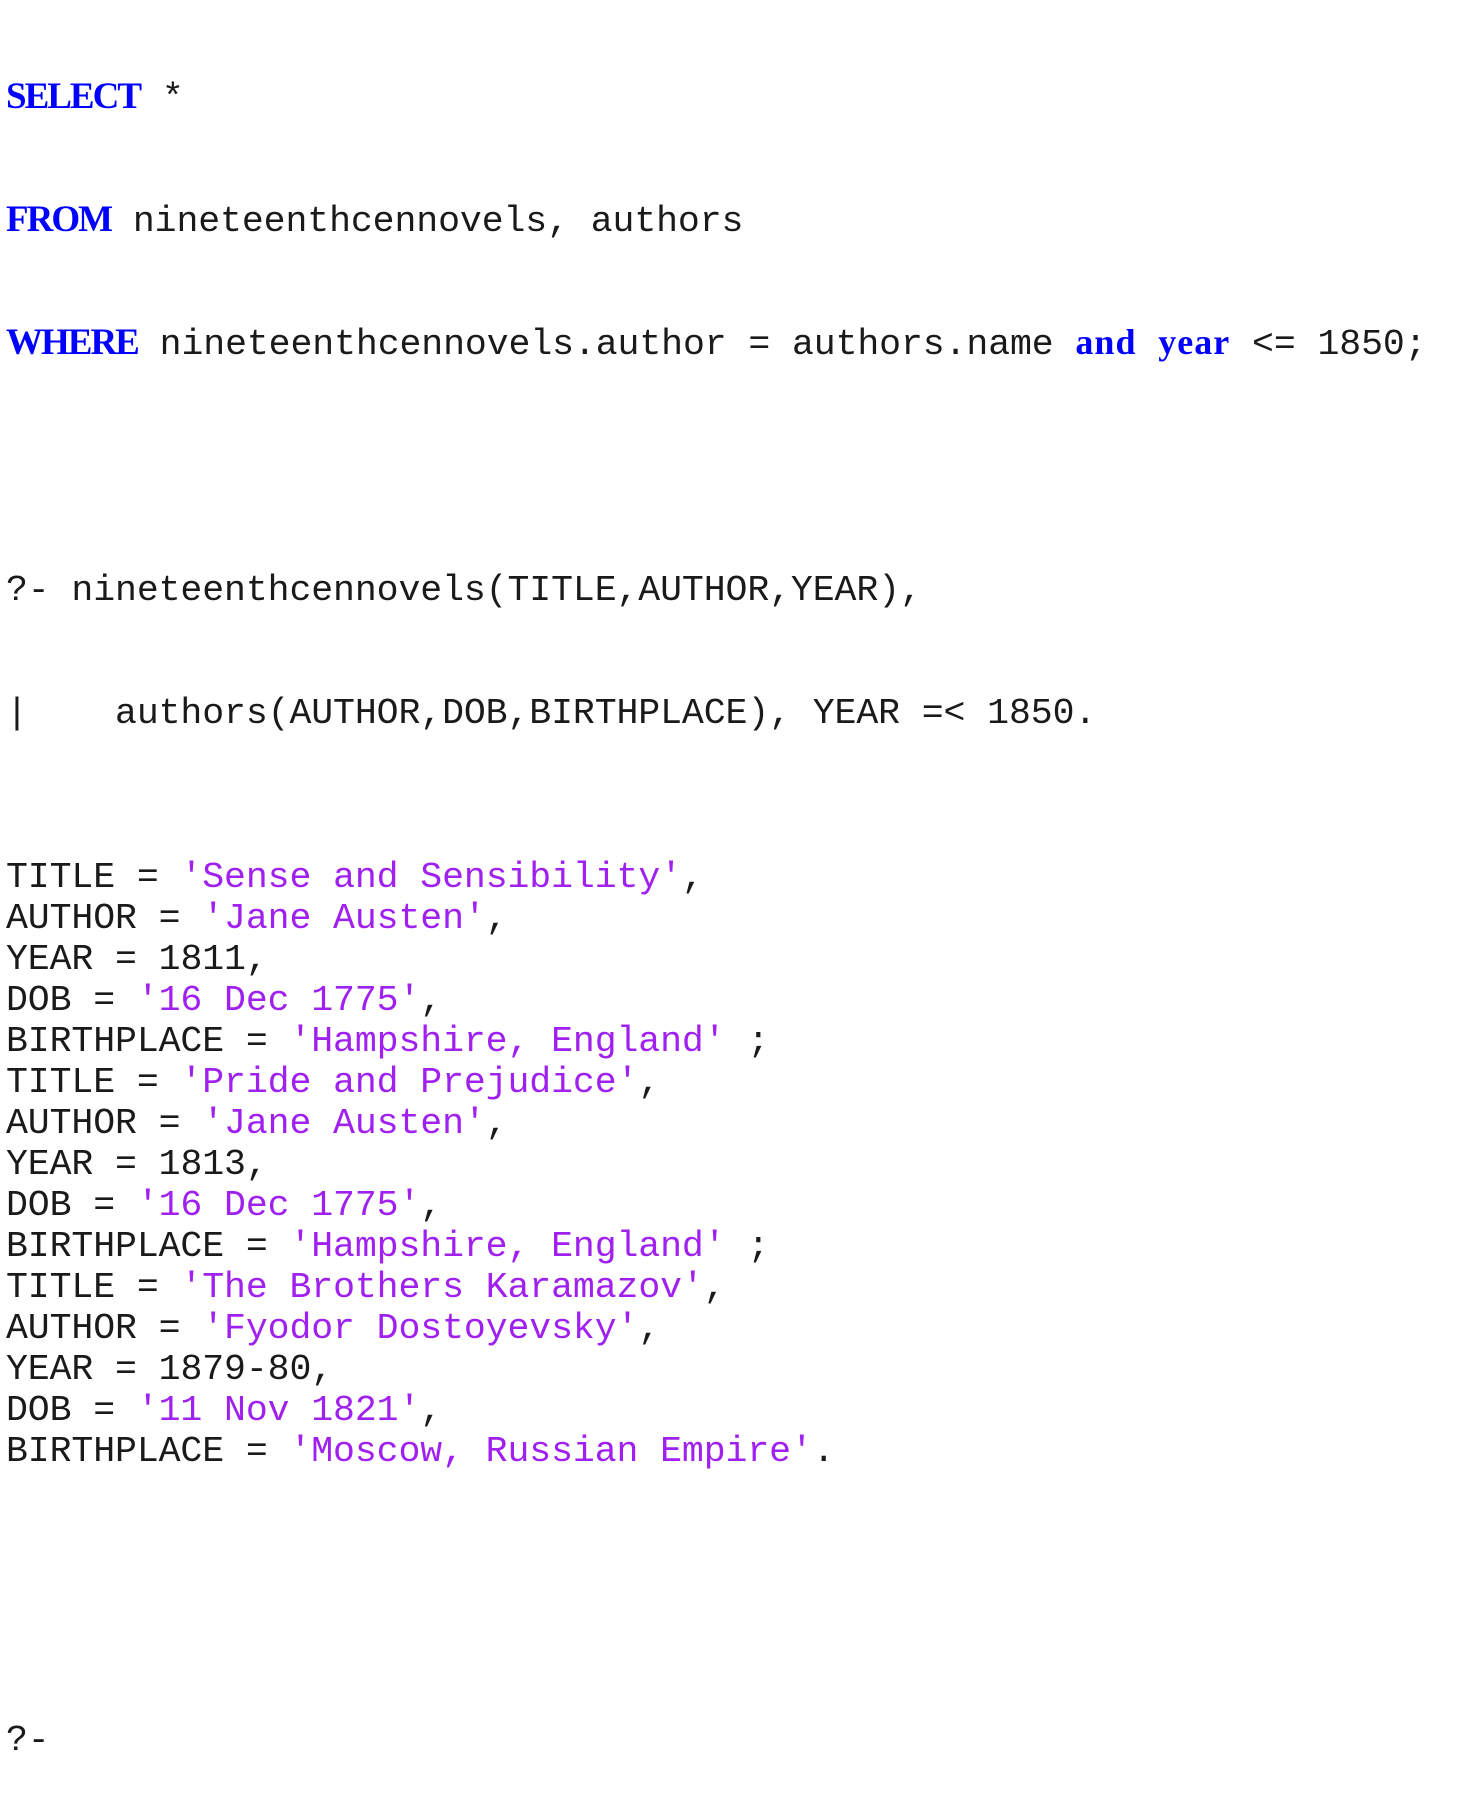 The width and height of the screenshot is (1470, 1802). What do you see at coordinates (716, 97) in the screenshot?
I see `sql-select-line: SELECT *` at bounding box center [716, 97].